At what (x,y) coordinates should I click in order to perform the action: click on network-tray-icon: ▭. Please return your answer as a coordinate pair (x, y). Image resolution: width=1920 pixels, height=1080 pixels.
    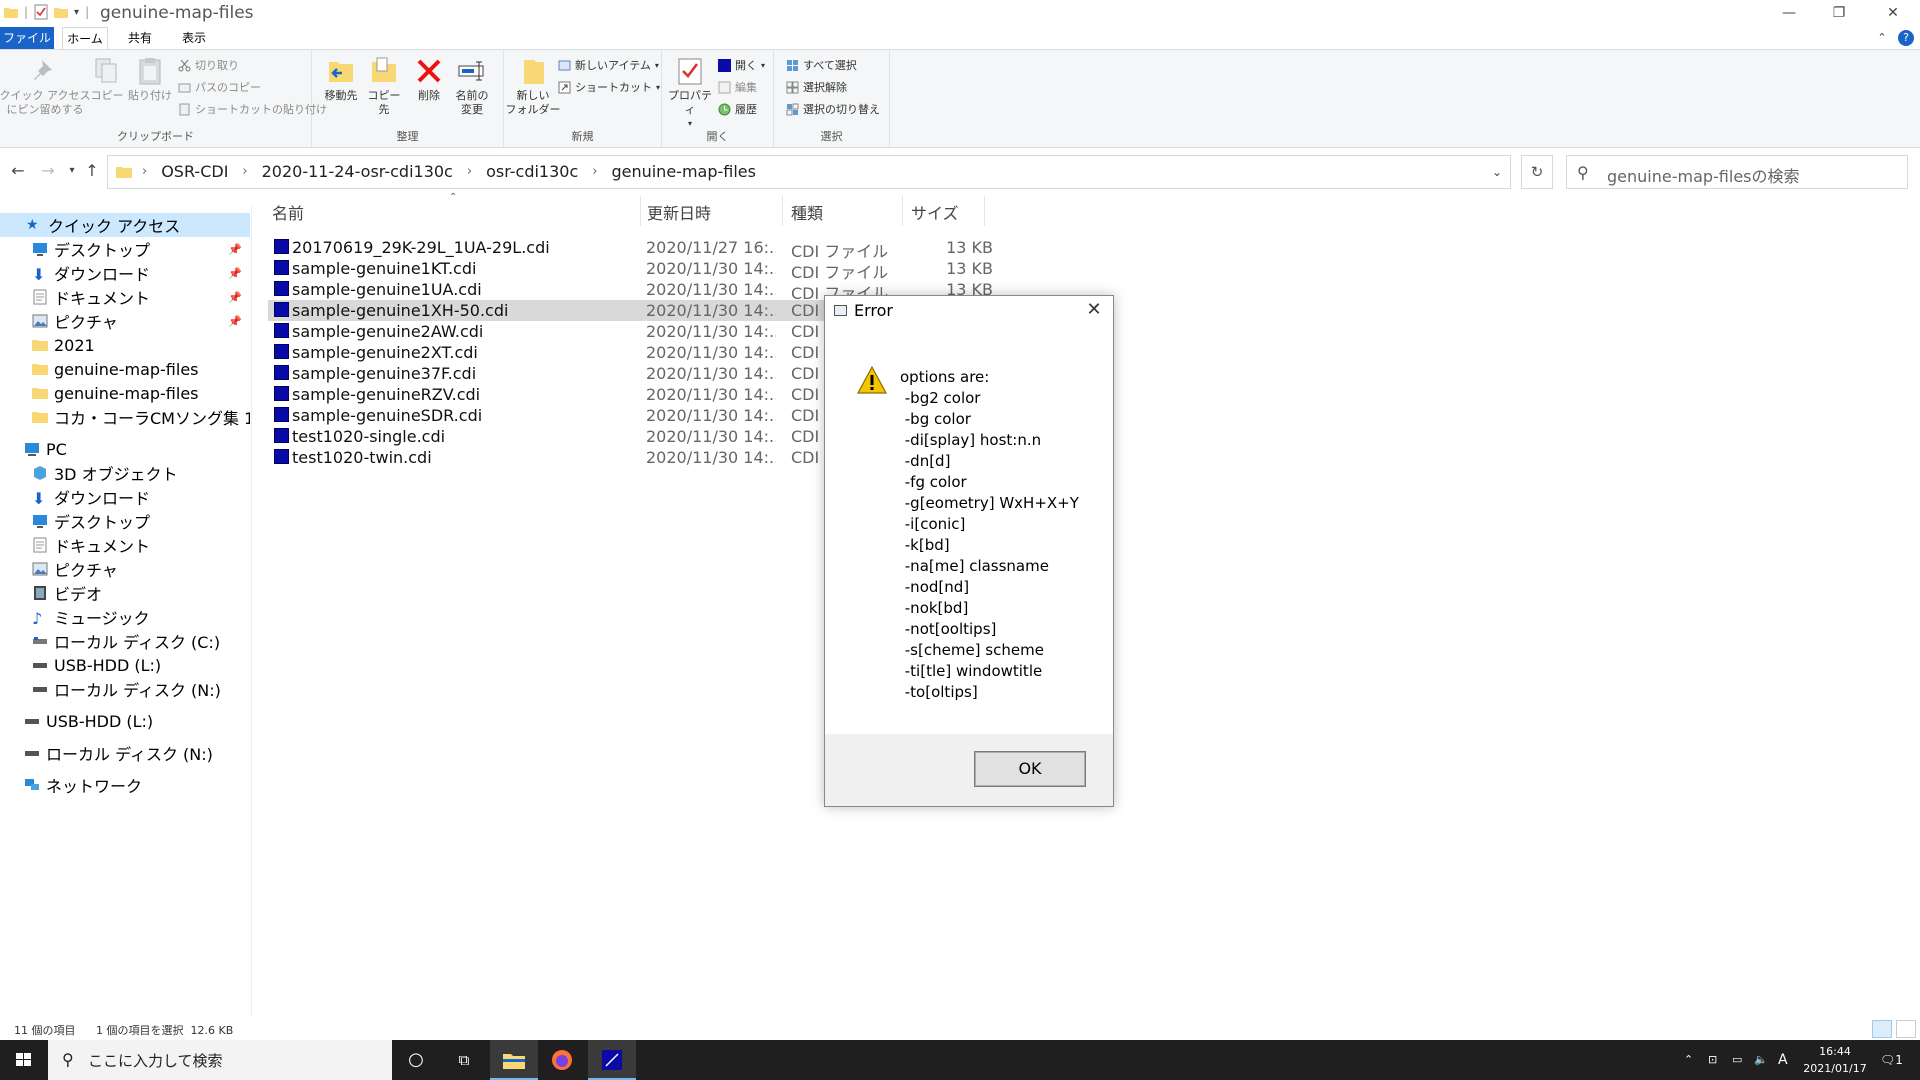
    Looking at the image, I should click on (1737, 1060).